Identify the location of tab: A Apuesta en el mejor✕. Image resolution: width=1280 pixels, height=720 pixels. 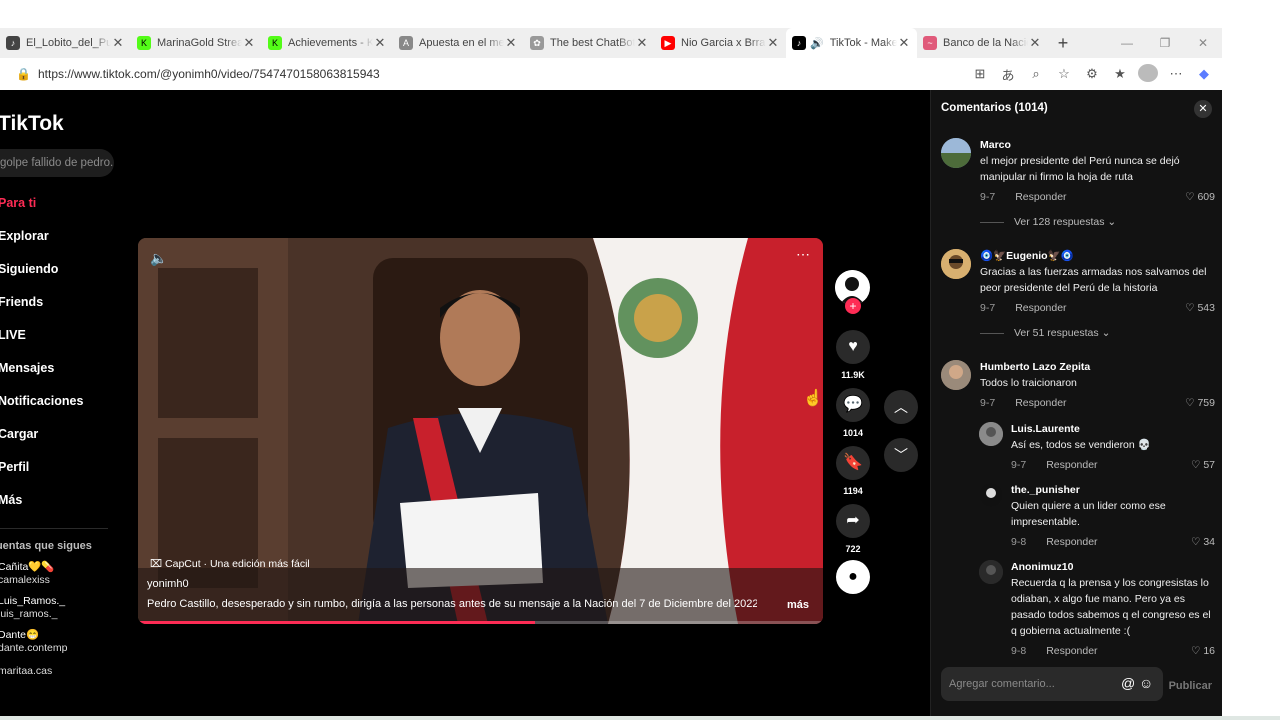
(458, 43).